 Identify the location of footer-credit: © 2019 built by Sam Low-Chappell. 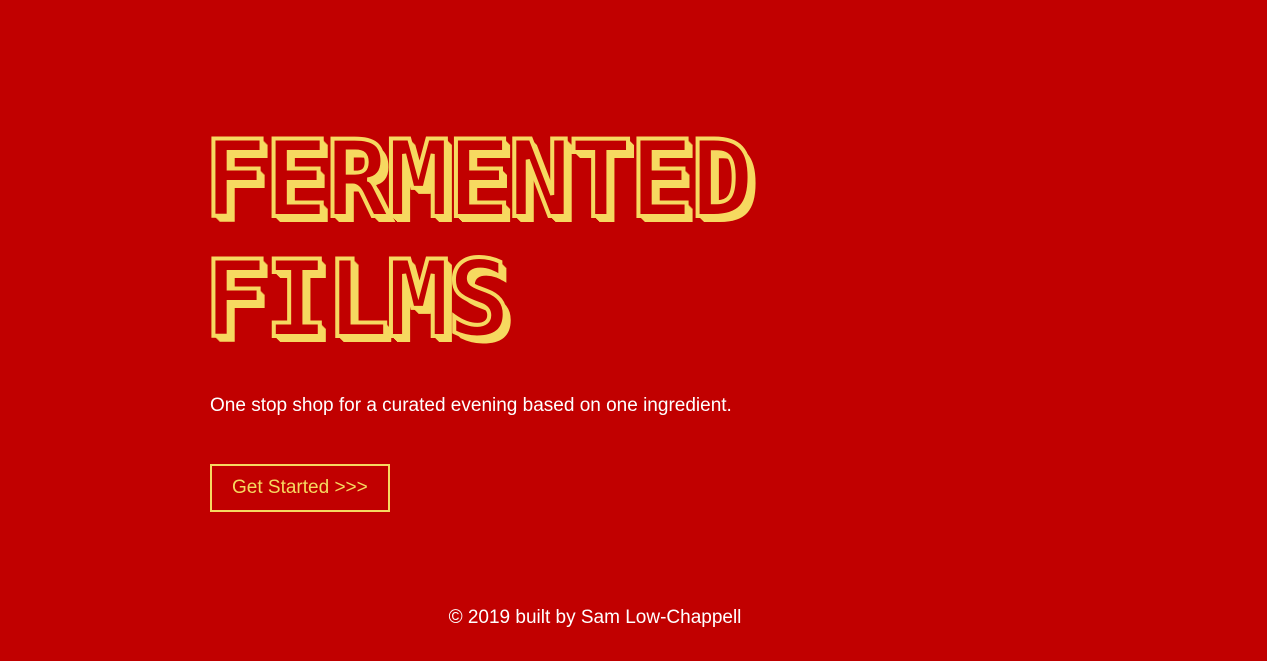
(595, 617).